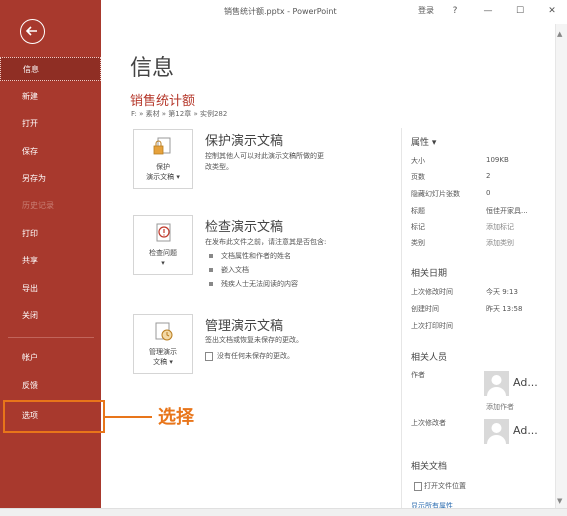 This screenshot has height=516, width=567. What do you see at coordinates (425, 309) in the screenshot?
I see `date-key-created: 创建时间` at bounding box center [425, 309].